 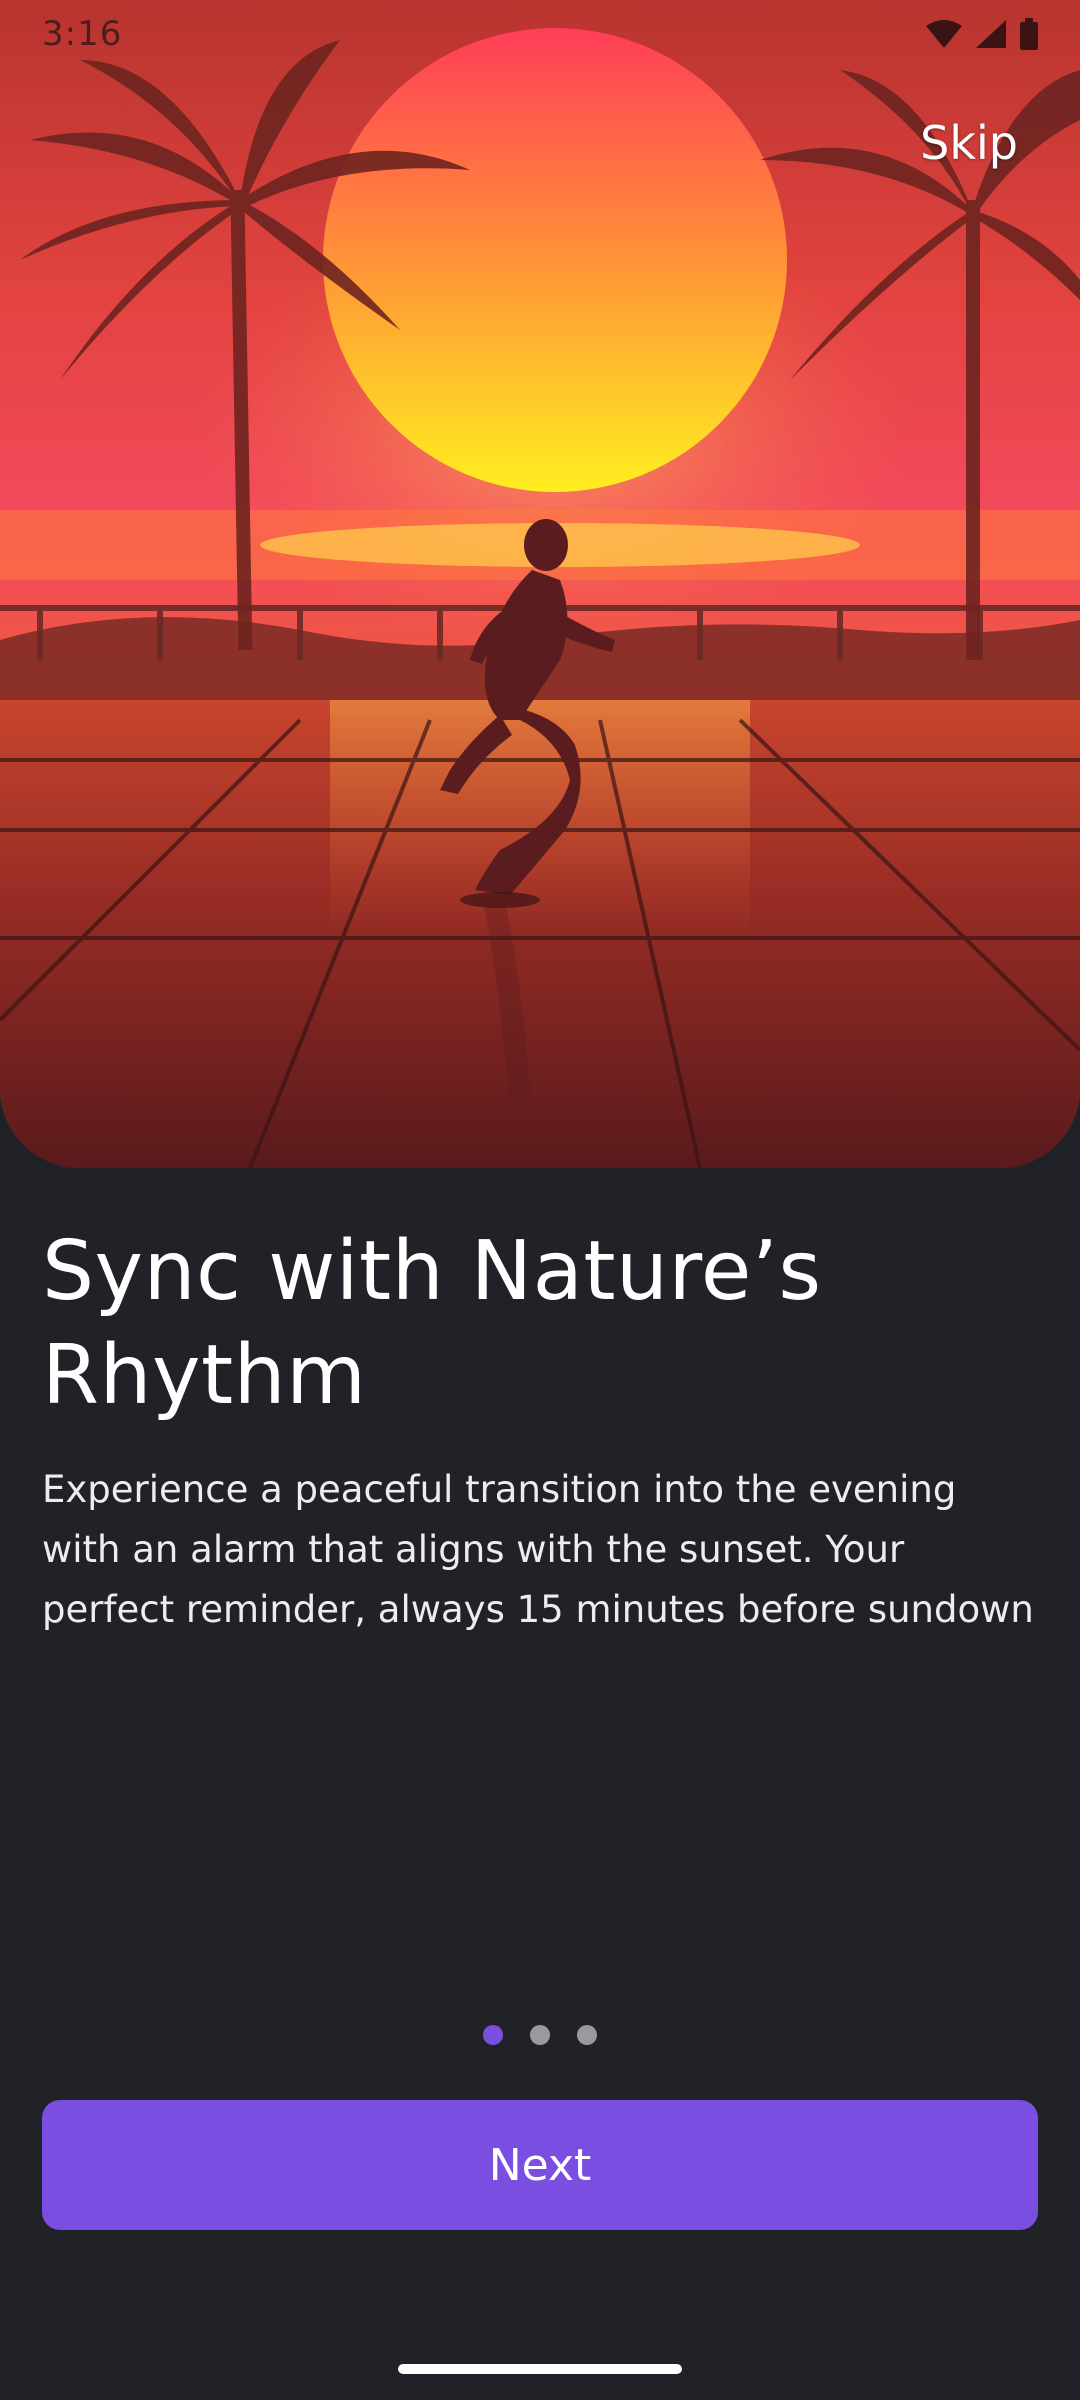 I want to click on home-indicator, so click(x=540, y=2369).